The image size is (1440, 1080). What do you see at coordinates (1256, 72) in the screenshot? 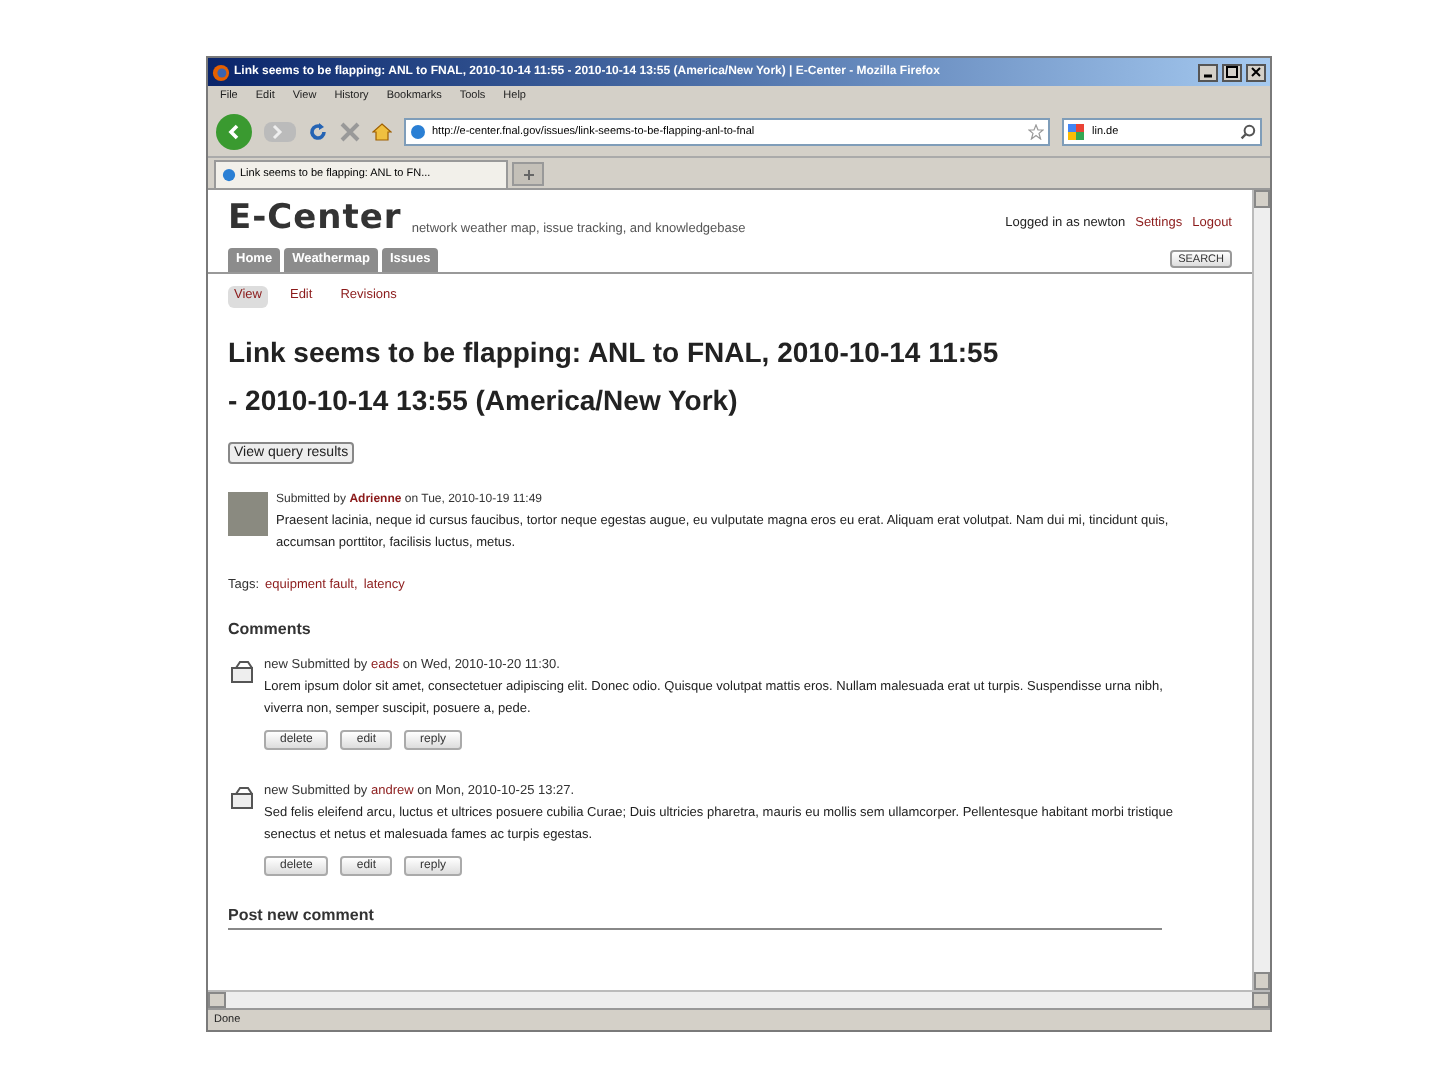
I see `close-icon` at bounding box center [1256, 72].